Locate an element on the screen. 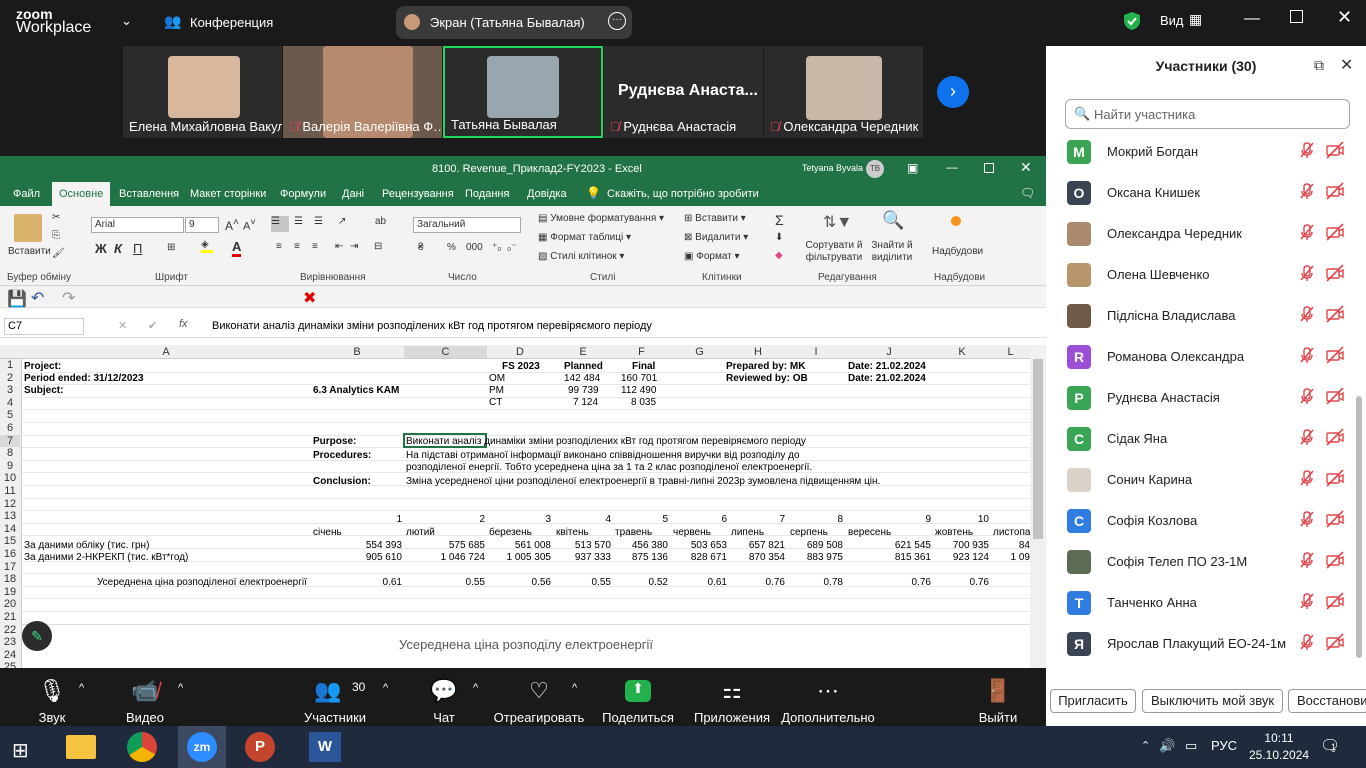  video-tile: 🎙̸ Олександра Чередник is located at coordinates (843, 92).